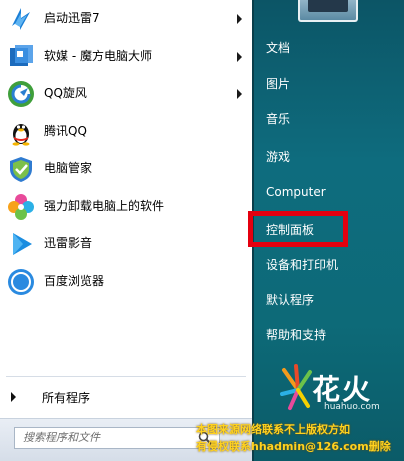  I want to click on arrow-right-icon, so click(13, 397).